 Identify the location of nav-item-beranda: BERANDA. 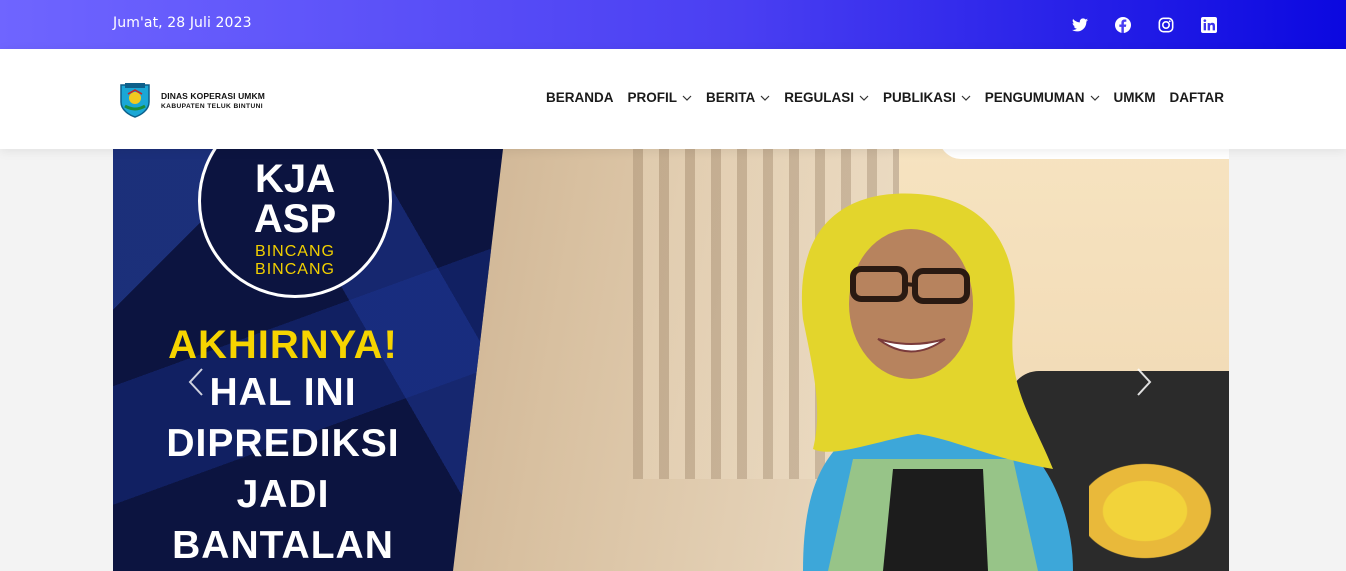
(580, 97).